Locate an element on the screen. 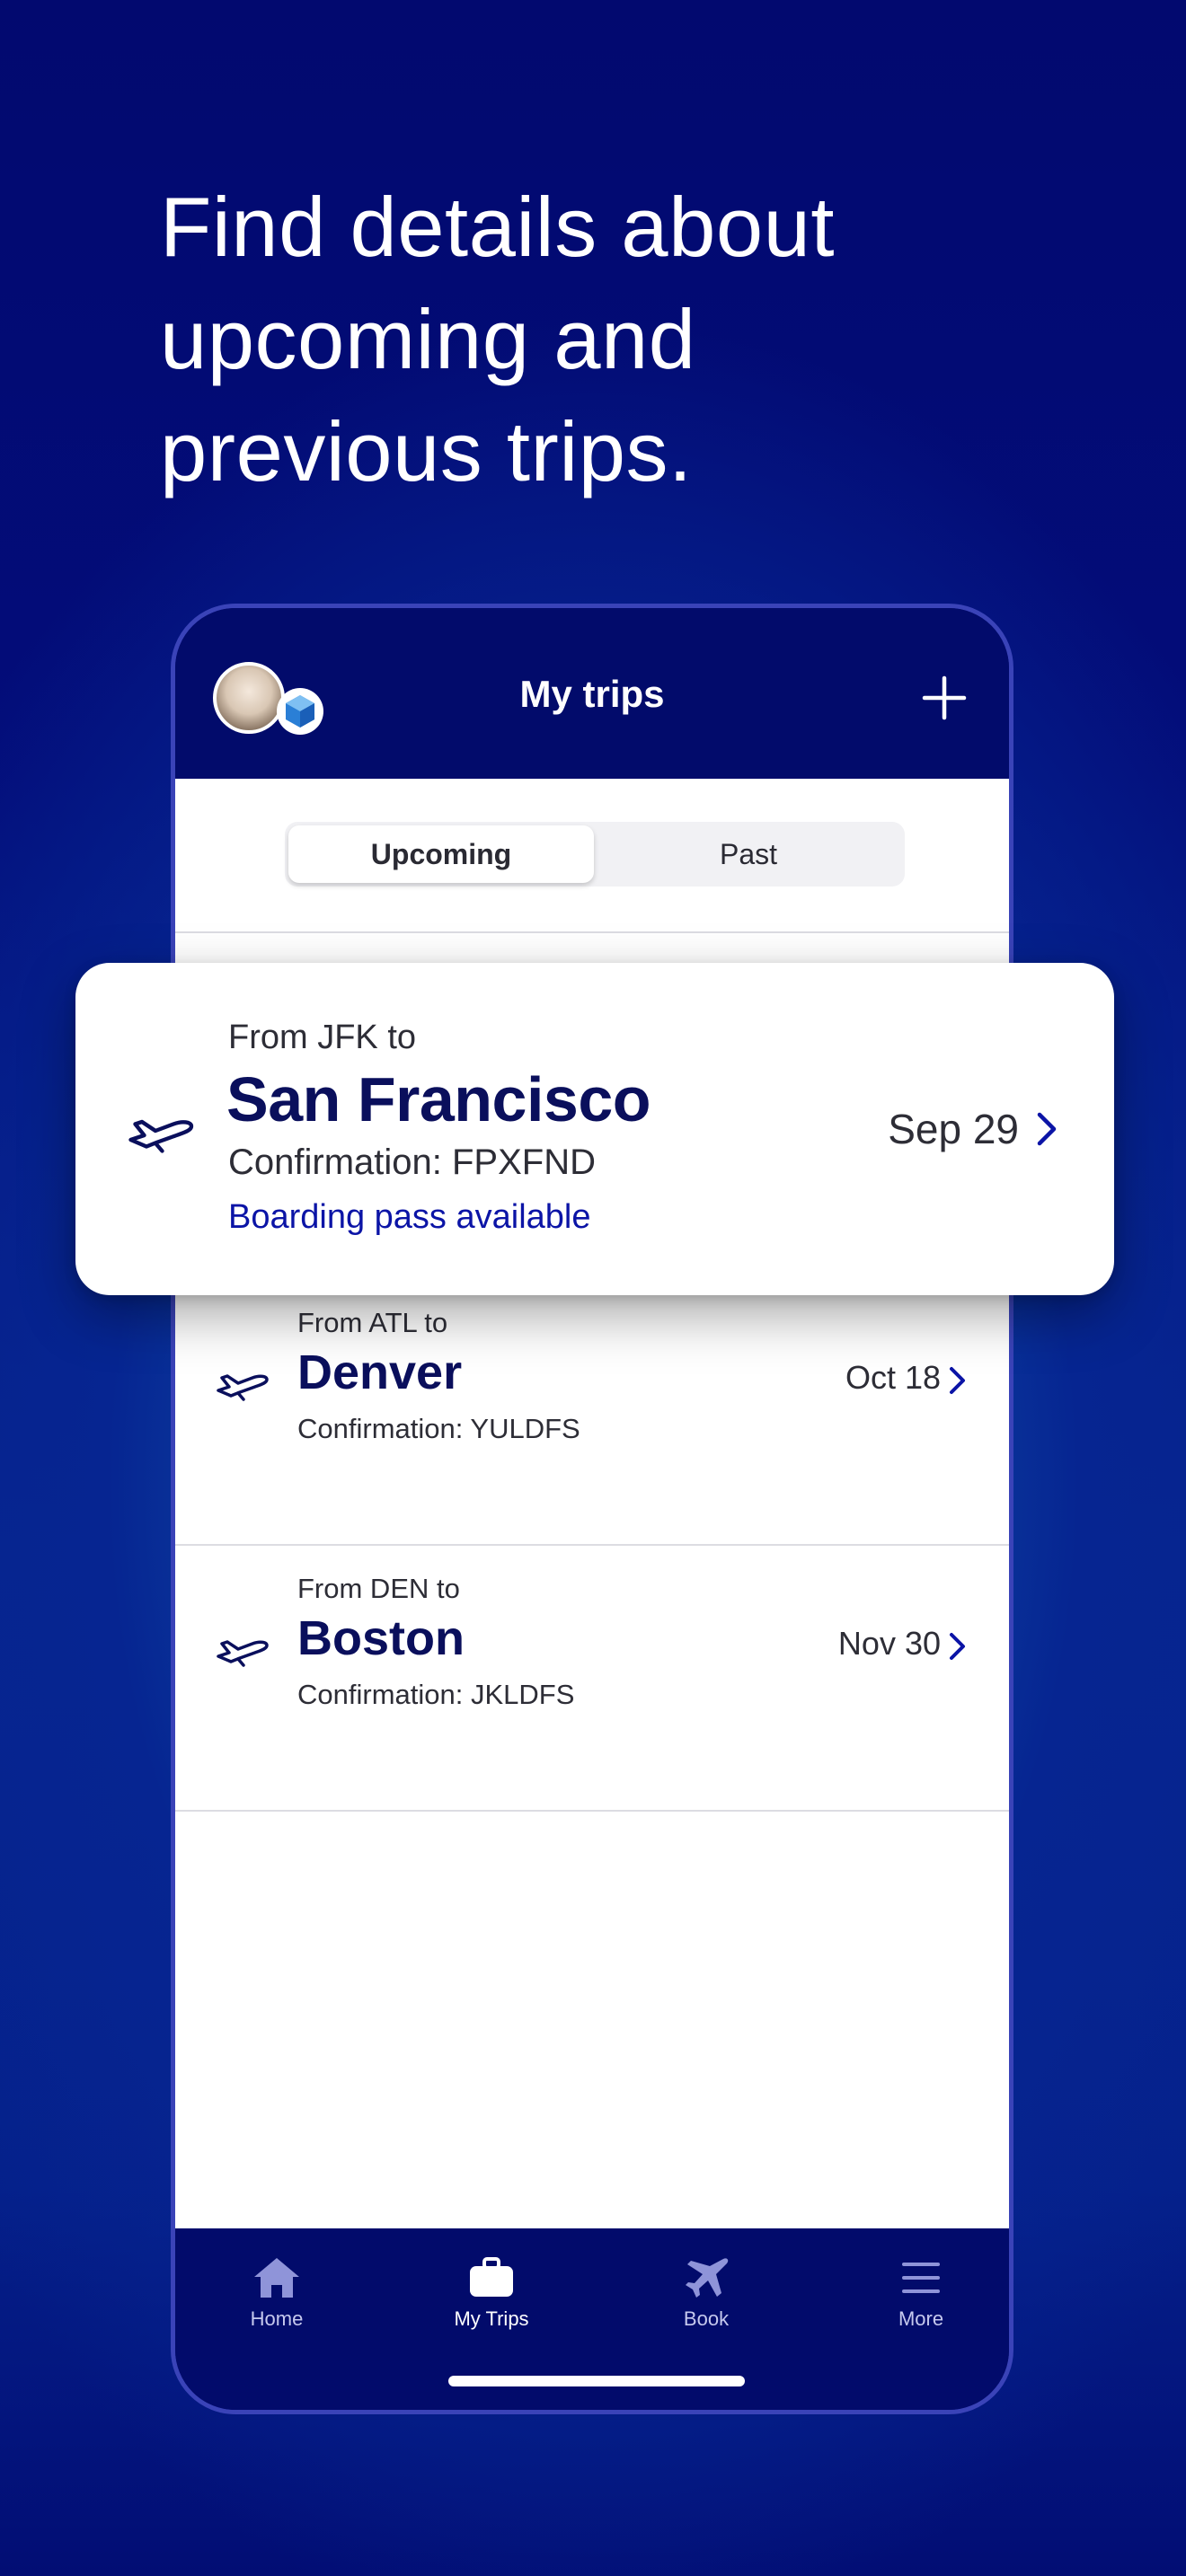 The width and height of the screenshot is (1186, 2576). briefcase-icon is located at coordinates (491, 2277).